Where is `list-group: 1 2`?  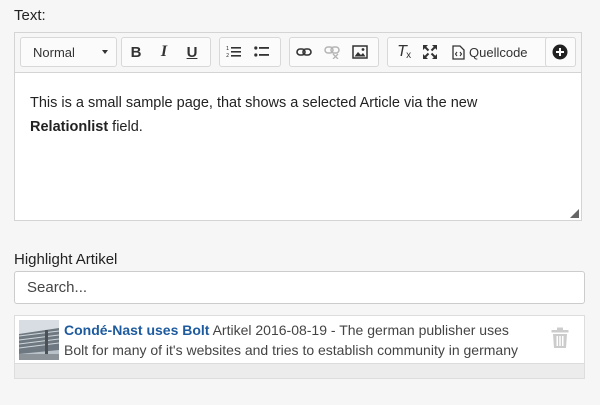 list-group: 1 2 is located at coordinates (250, 52).